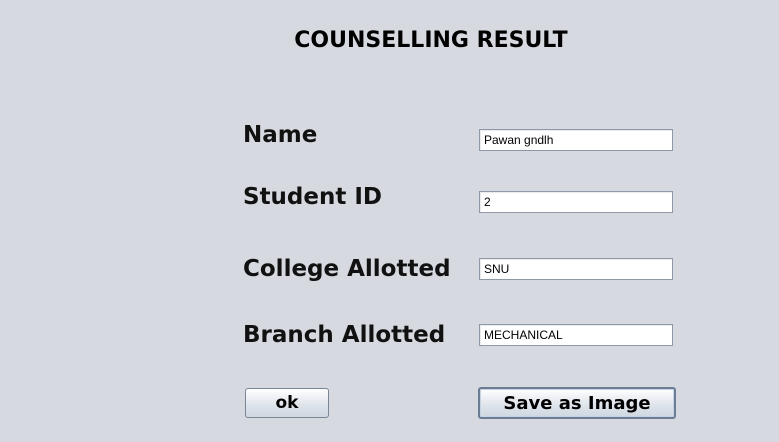  What do you see at coordinates (576, 202) in the screenshot?
I see `student-id-field: 2` at bounding box center [576, 202].